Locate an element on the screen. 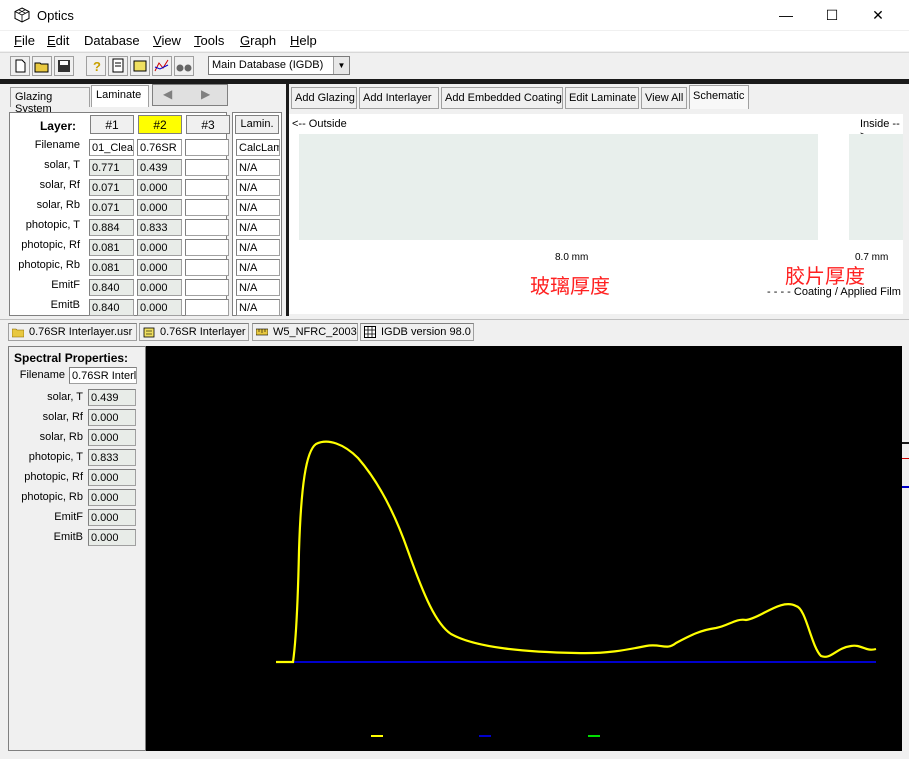 The height and width of the screenshot is (759, 909). layer3-filename is located at coordinates (207, 147).